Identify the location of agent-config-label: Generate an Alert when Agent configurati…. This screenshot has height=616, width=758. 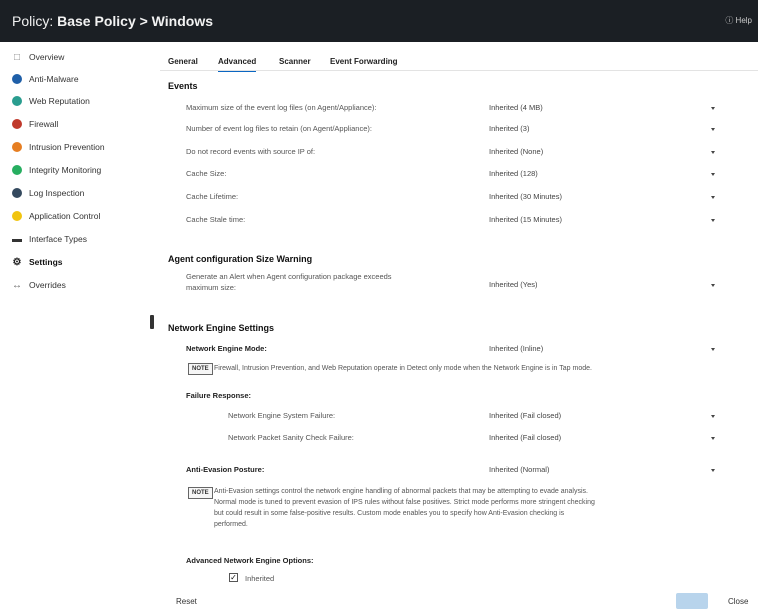
(289, 276).